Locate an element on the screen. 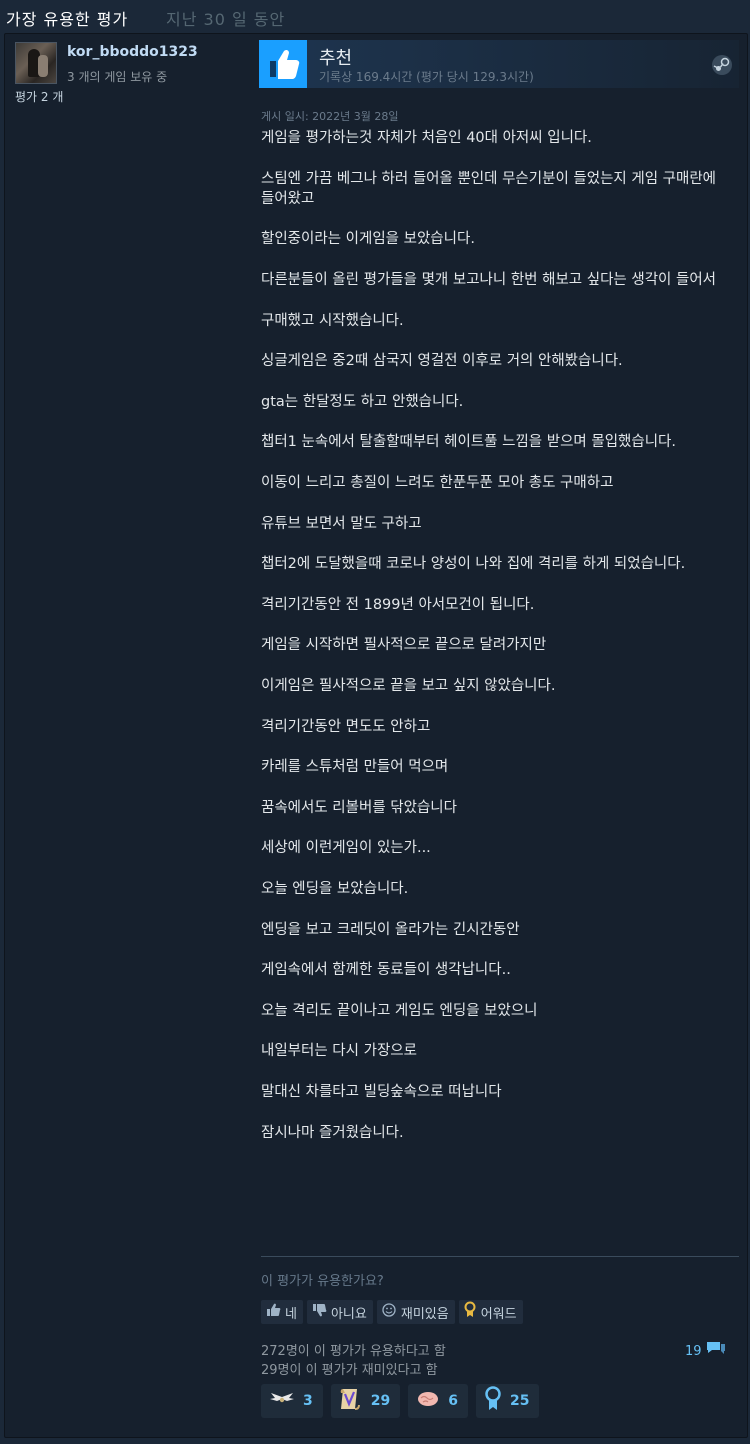  comment-count: 19 is located at coordinates (693, 1351).